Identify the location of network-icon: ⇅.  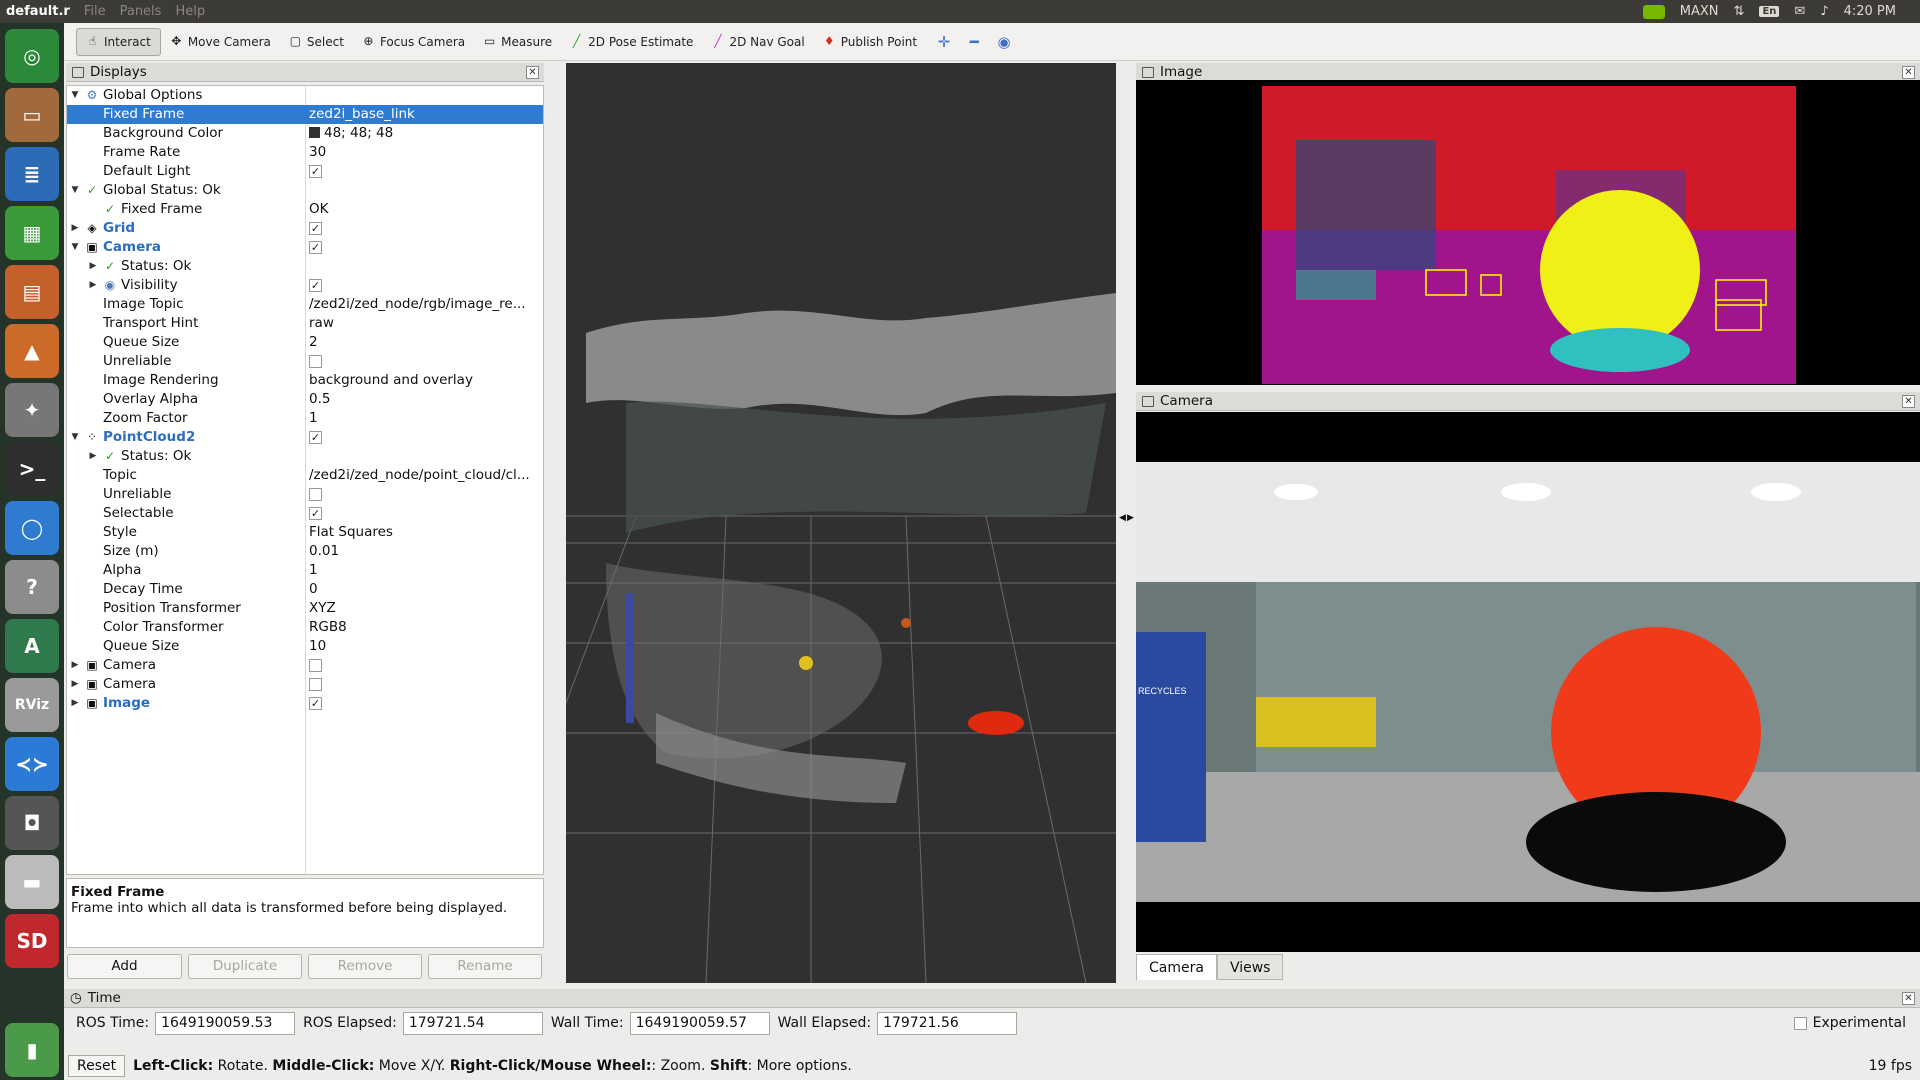
(1739, 11).